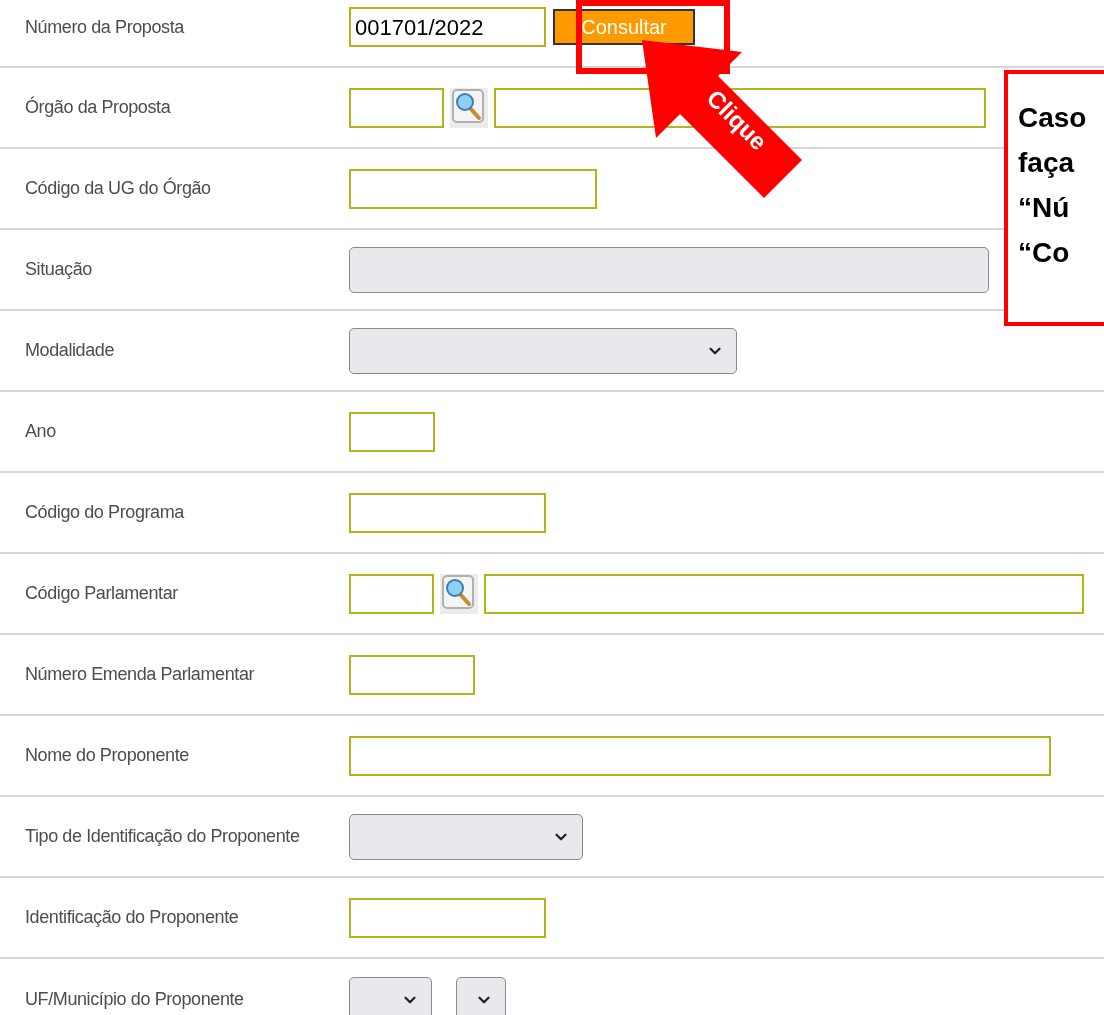 The height and width of the screenshot is (1015, 1104). What do you see at coordinates (118, 188) in the screenshot?
I see `field-label: Código da UG do Órgão` at bounding box center [118, 188].